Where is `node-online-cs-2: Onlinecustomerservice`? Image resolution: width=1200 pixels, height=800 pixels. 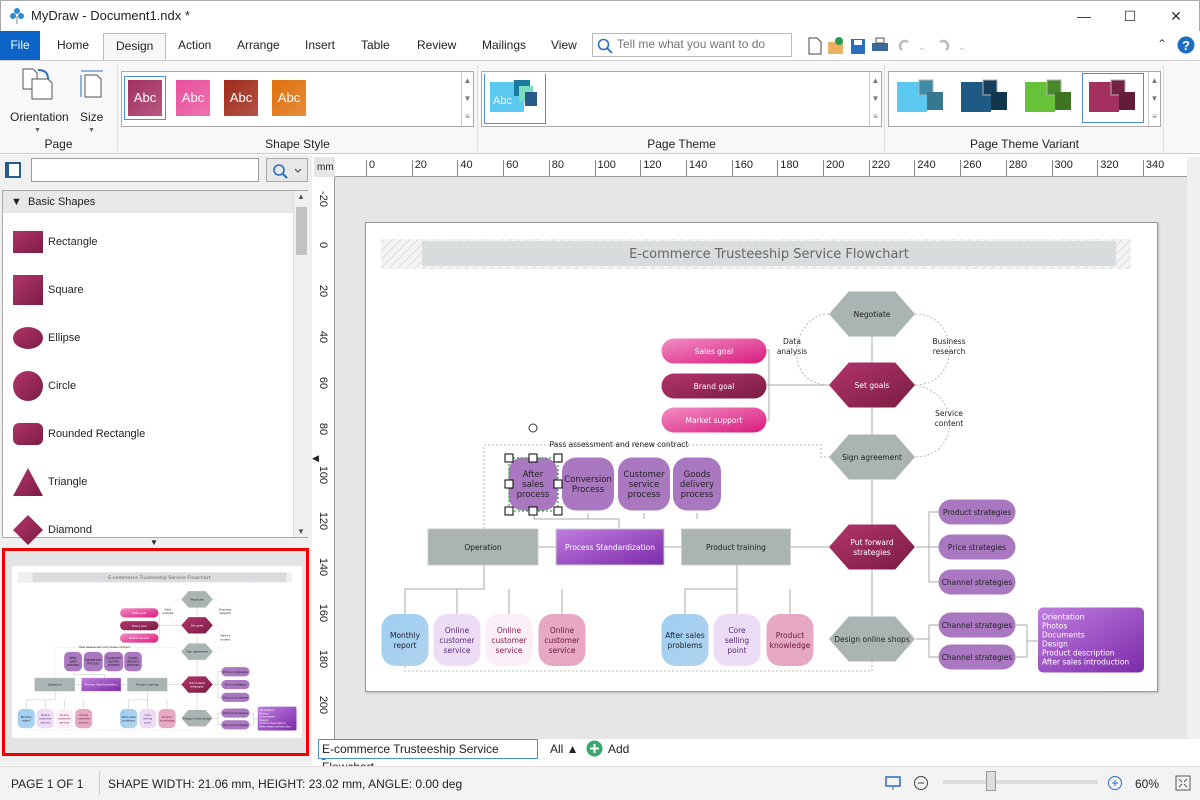 node-online-cs-2: Onlinecustomerservice is located at coordinates (509, 640).